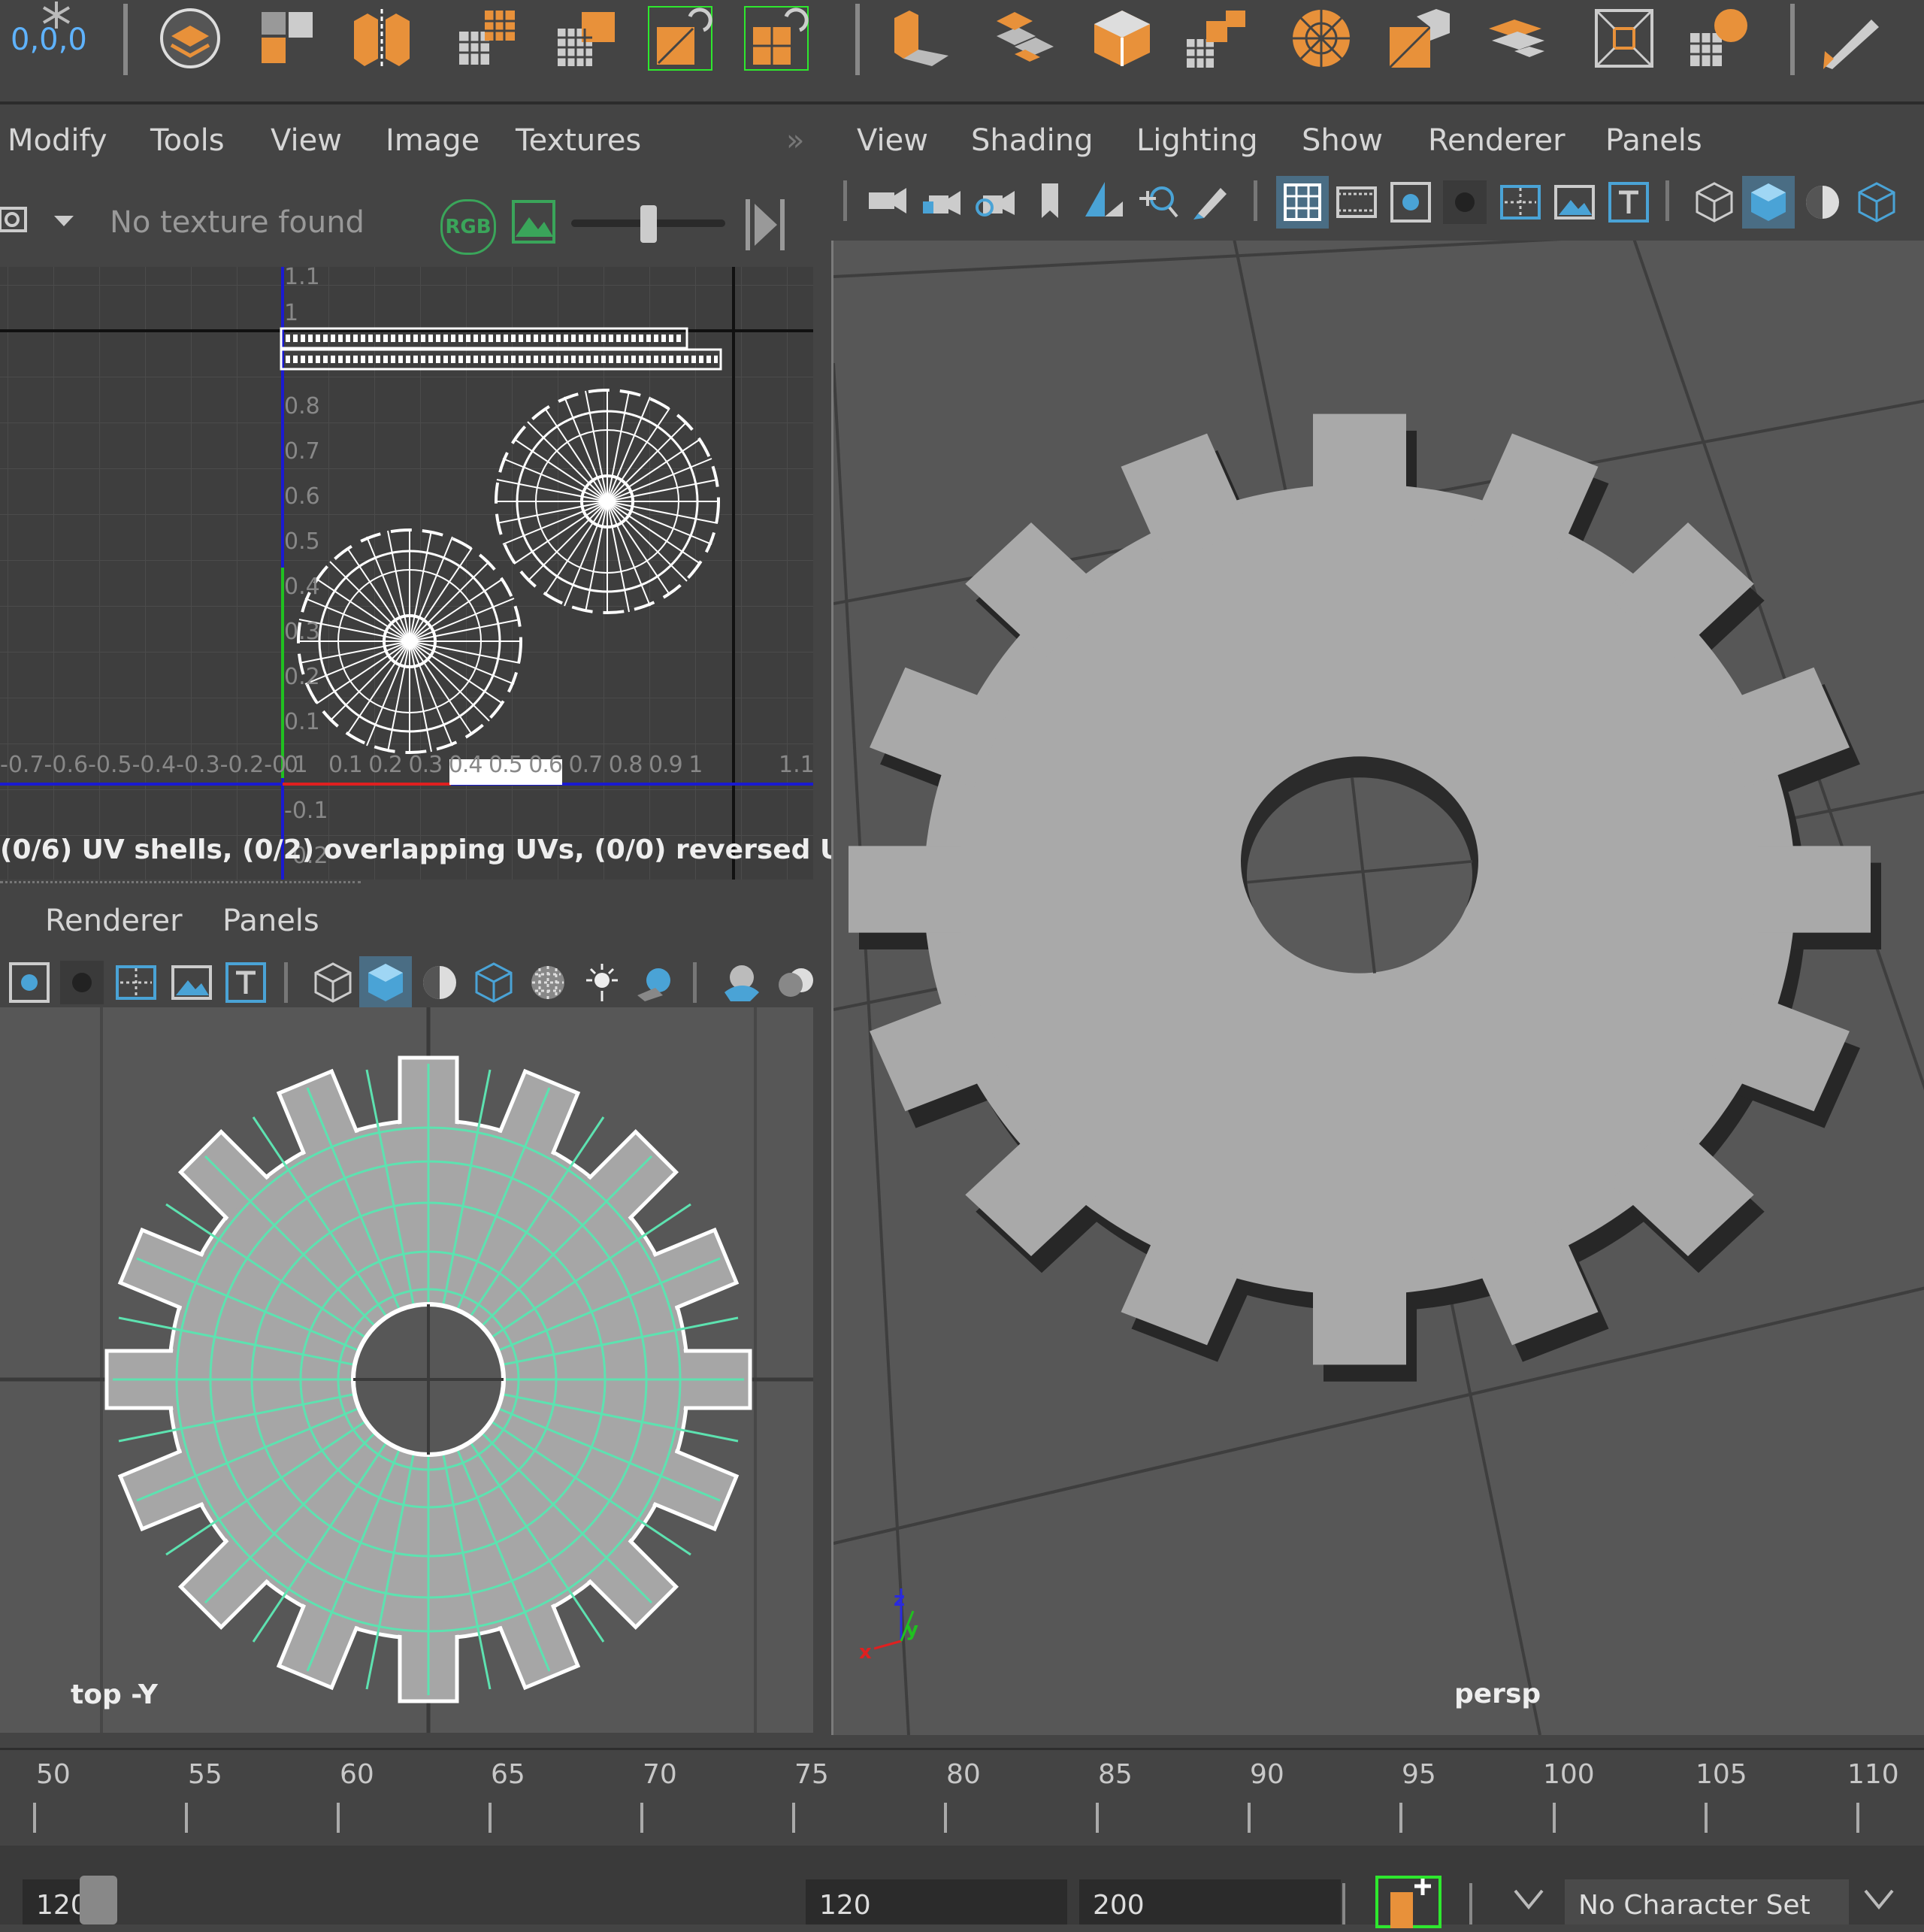  I want to click on menu-textures: Textures, so click(579, 140).